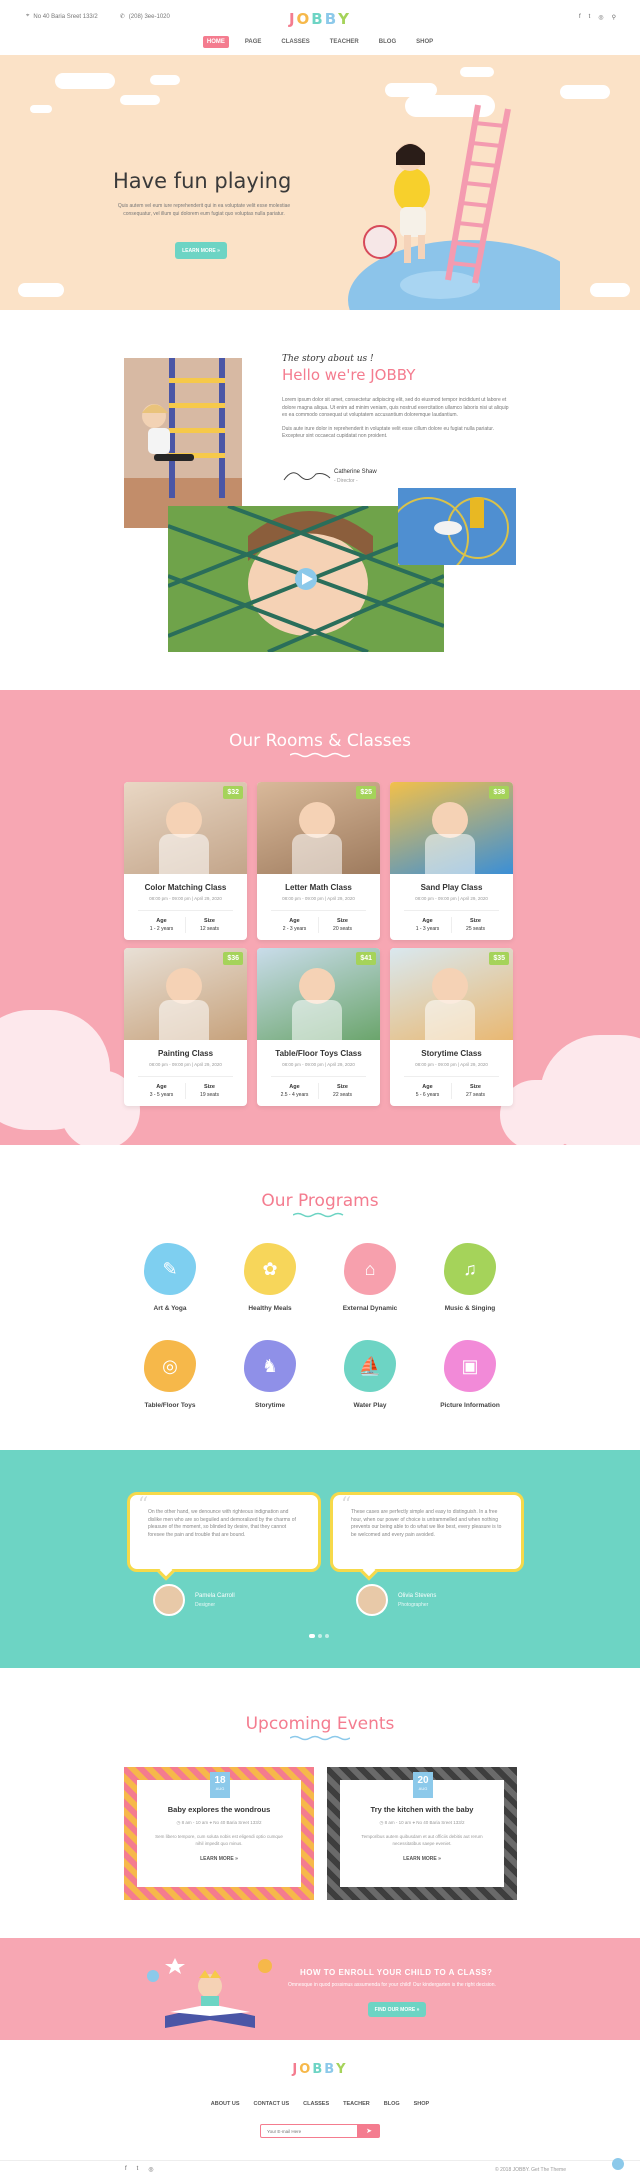 The image size is (640, 2178). Describe the element at coordinates (370, 1277) in the screenshot. I see `program-item: ⌂ External Dynamic` at that location.